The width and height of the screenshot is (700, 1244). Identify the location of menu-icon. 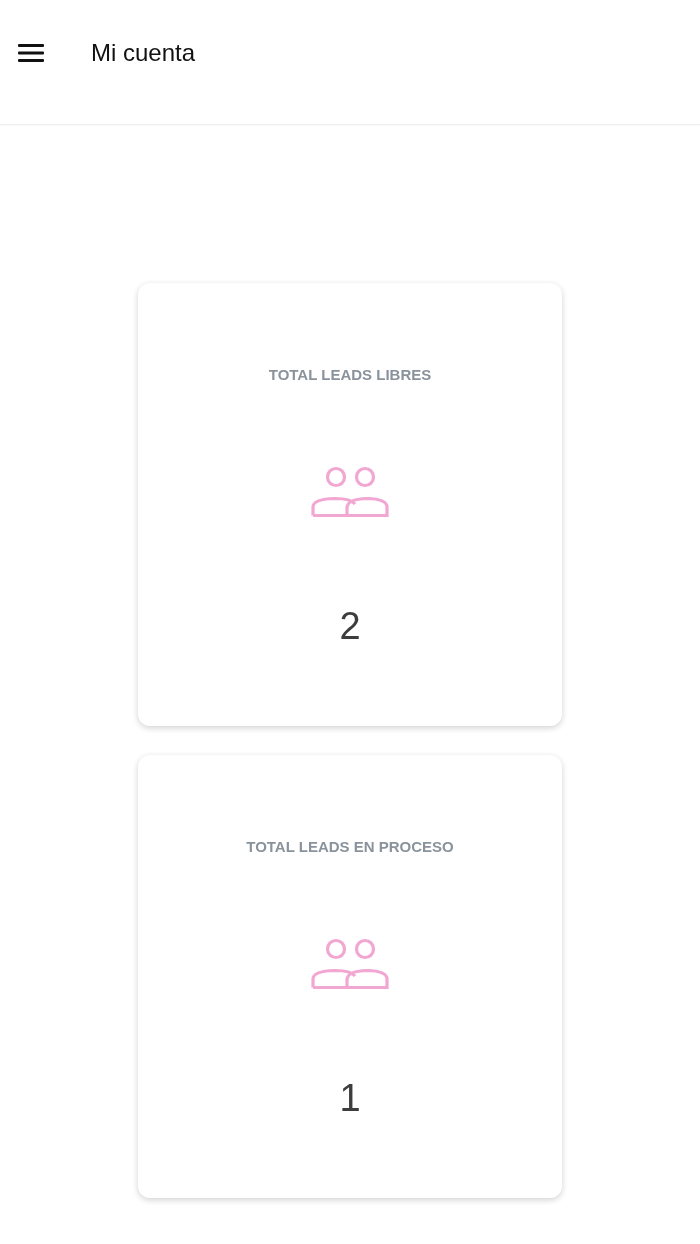
(31, 53).